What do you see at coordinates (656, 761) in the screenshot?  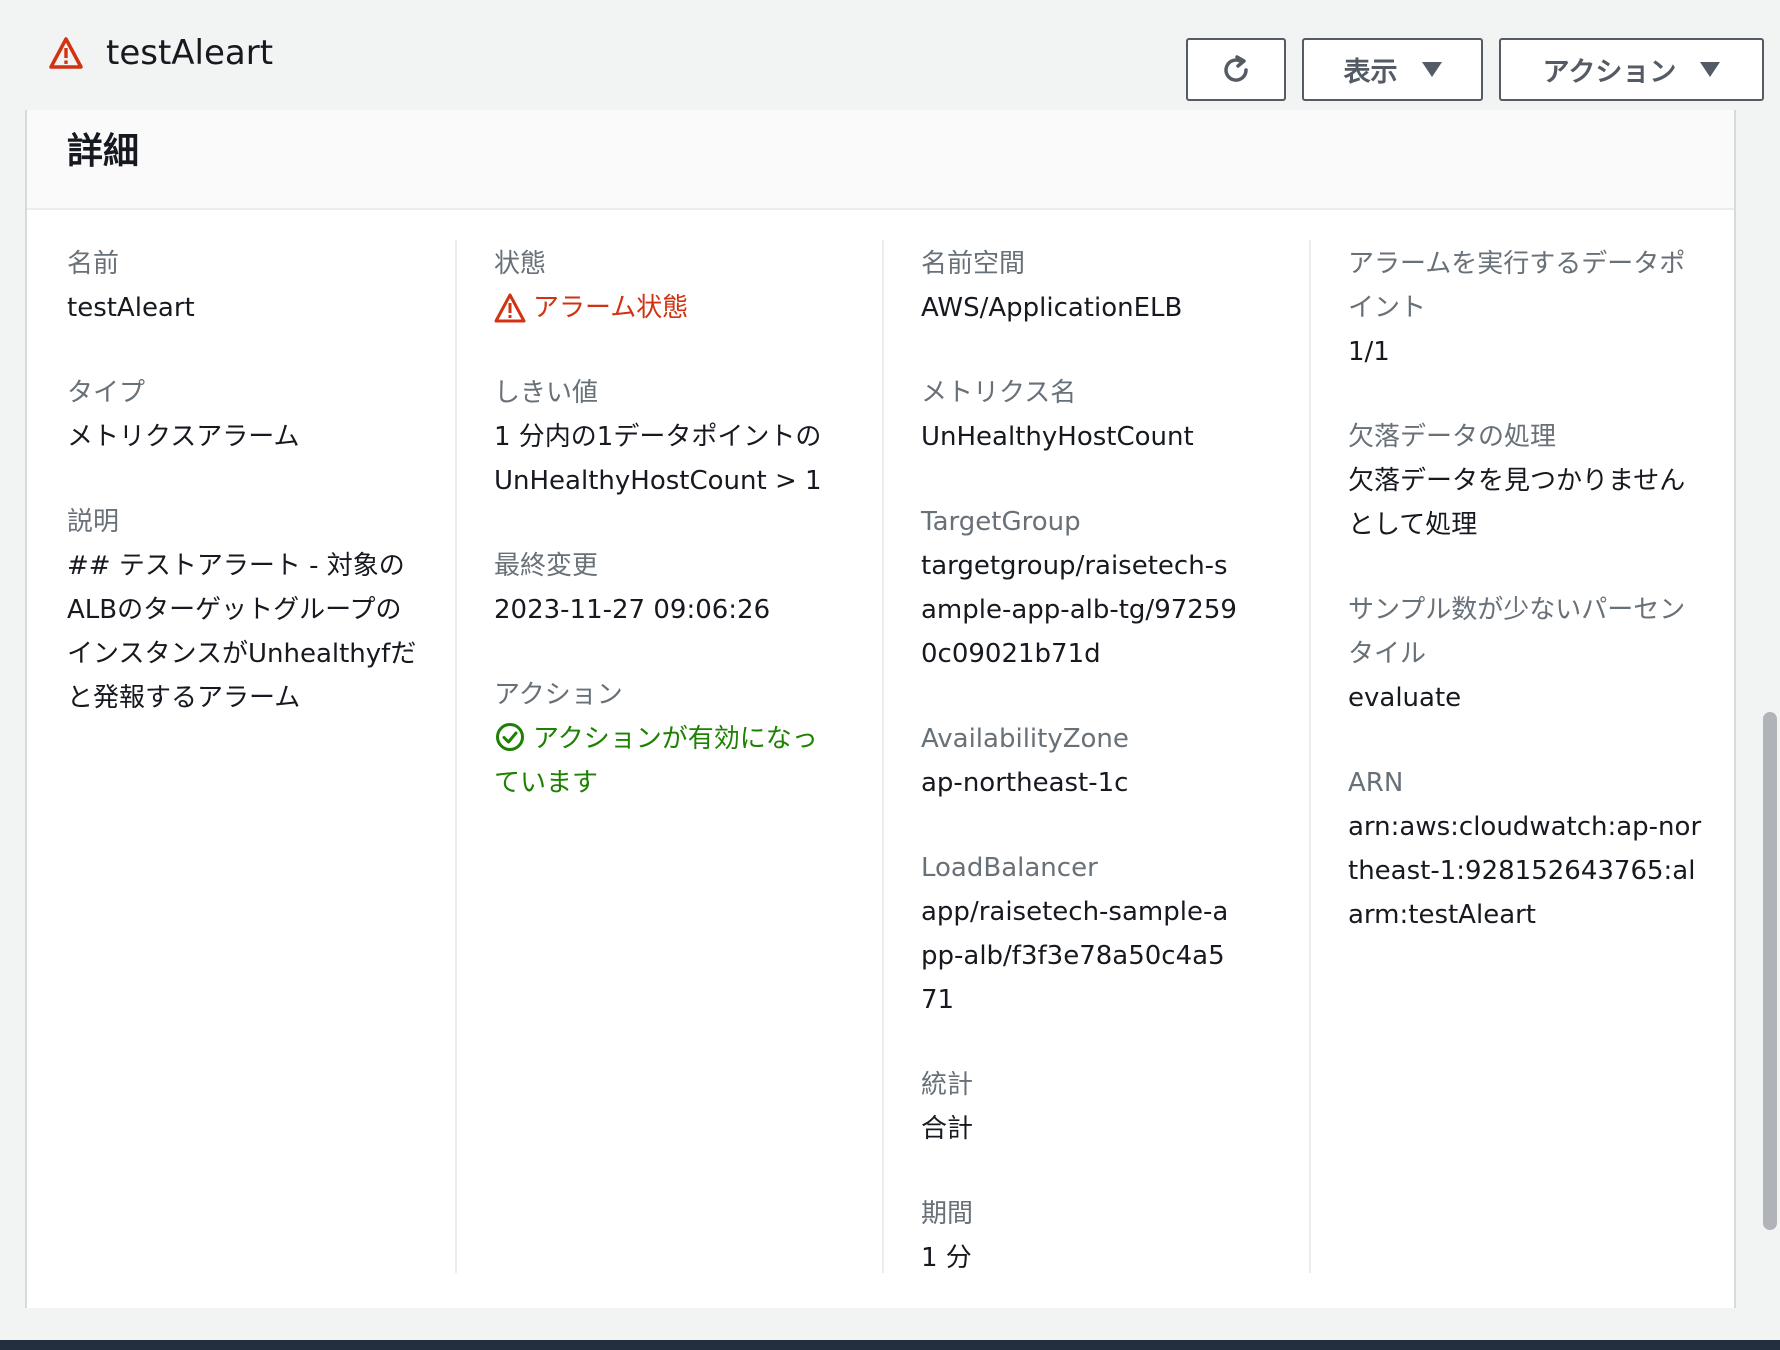 I see `actions-enabled-text: アクションが有効になっています` at bounding box center [656, 761].